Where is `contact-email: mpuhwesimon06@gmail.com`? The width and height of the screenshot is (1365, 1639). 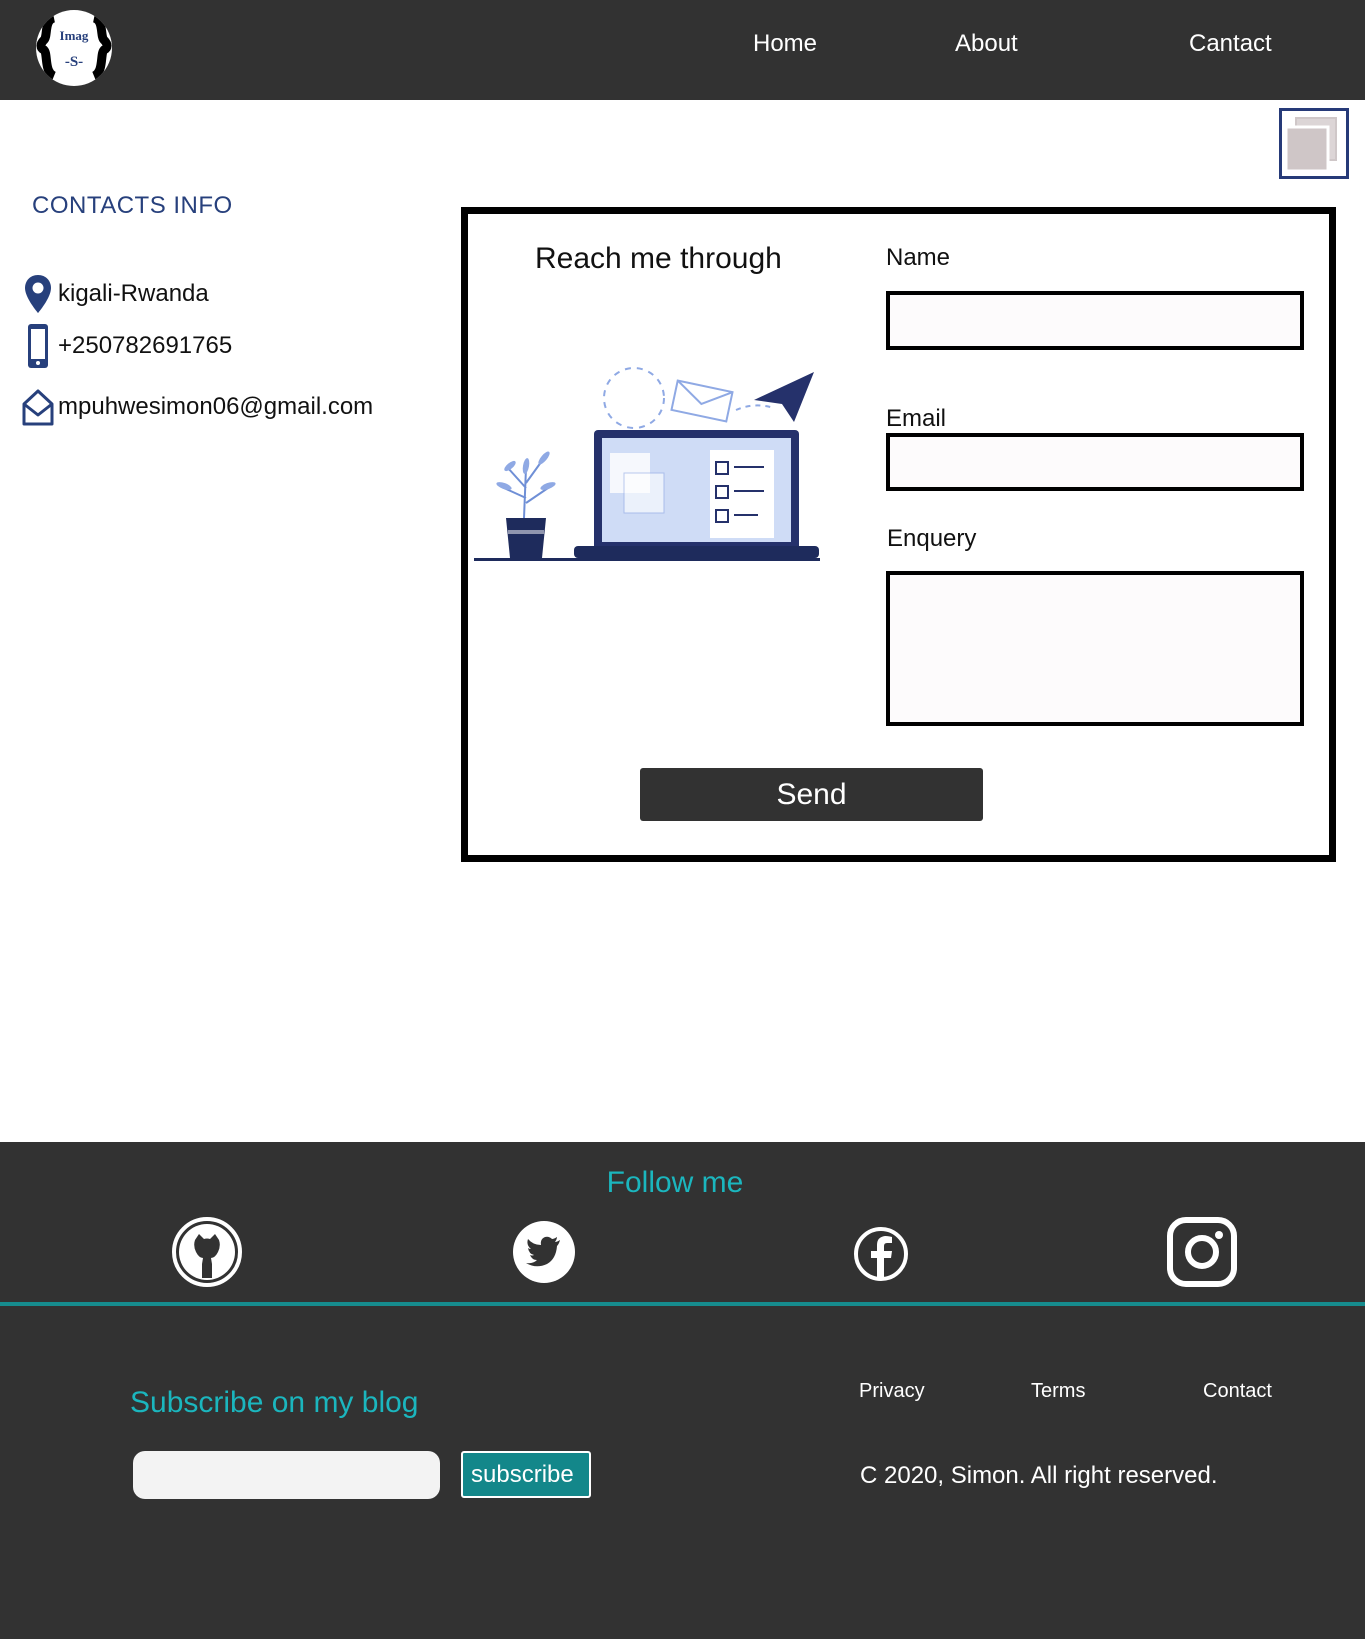
contact-email: mpuhwesimon06@gmail.com is located at coordinates (197, 407).